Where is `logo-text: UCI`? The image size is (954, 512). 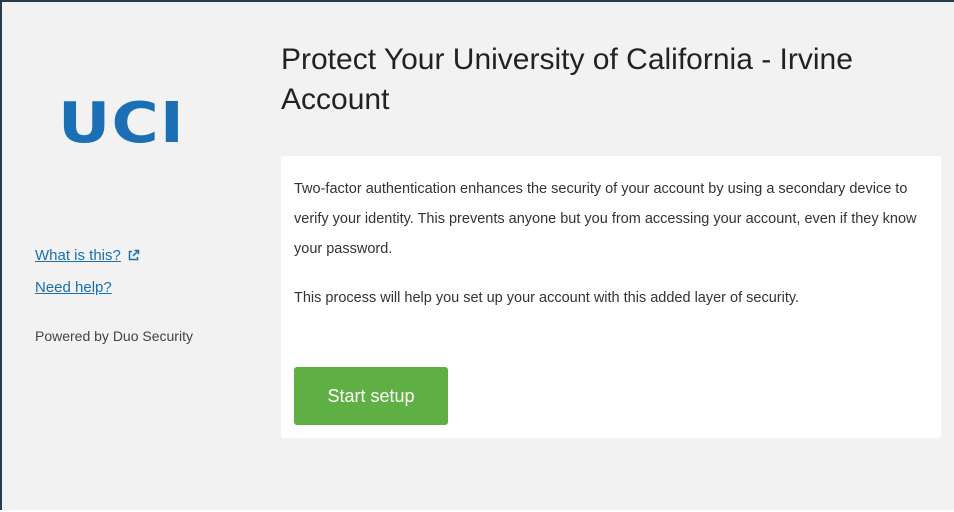 logo-text: UCI is located at coordinates (121, 123).